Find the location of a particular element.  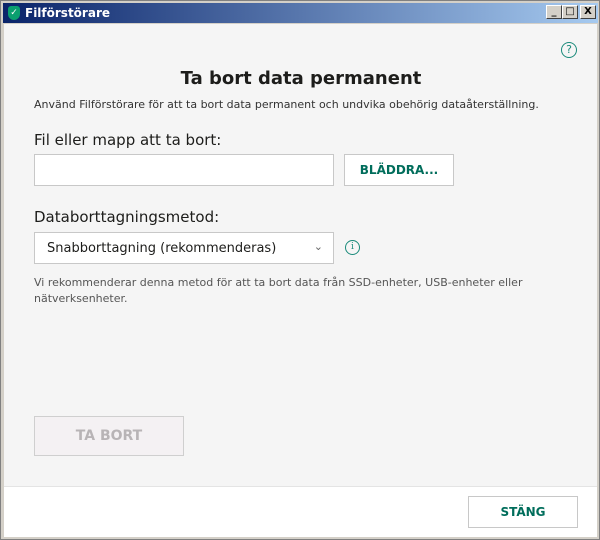

chevron-down-icon: ⌄ is located at coordinates (318, 246).